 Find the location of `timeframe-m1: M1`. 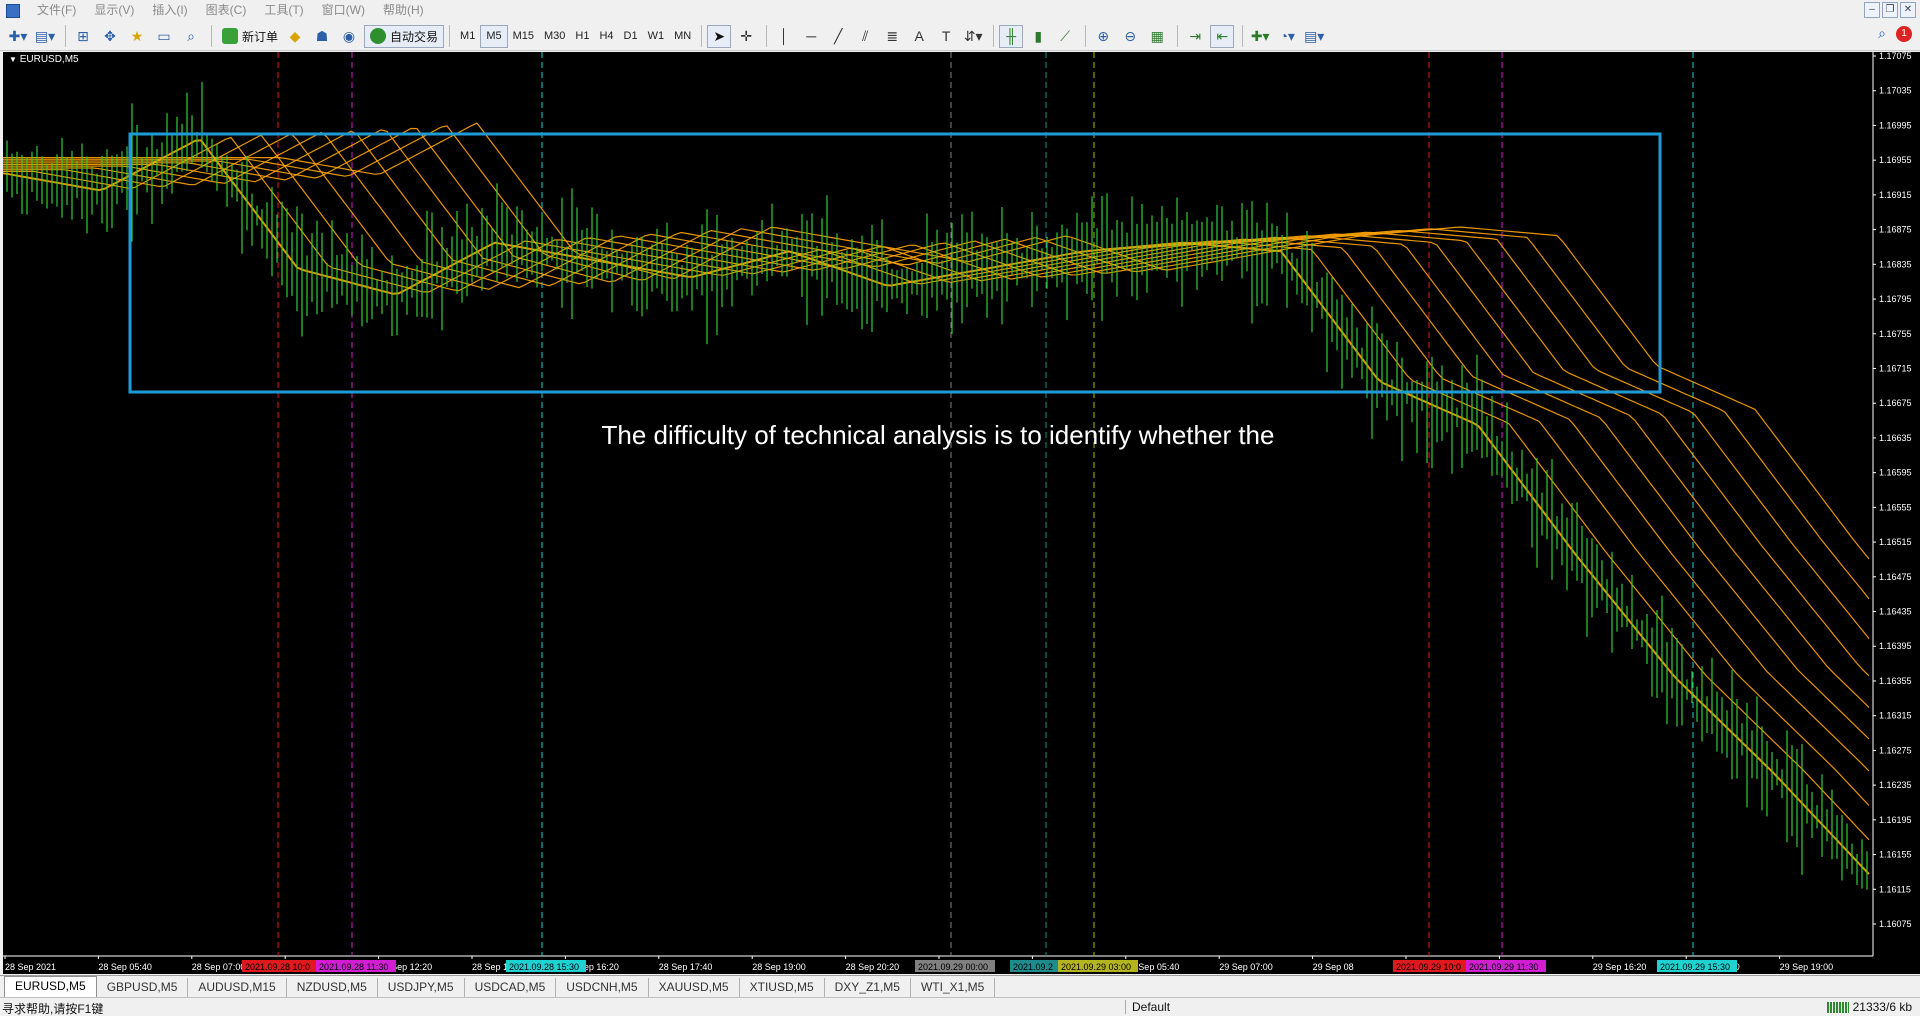

timeframe-m1: M1 is located at coordinates (467, 36).